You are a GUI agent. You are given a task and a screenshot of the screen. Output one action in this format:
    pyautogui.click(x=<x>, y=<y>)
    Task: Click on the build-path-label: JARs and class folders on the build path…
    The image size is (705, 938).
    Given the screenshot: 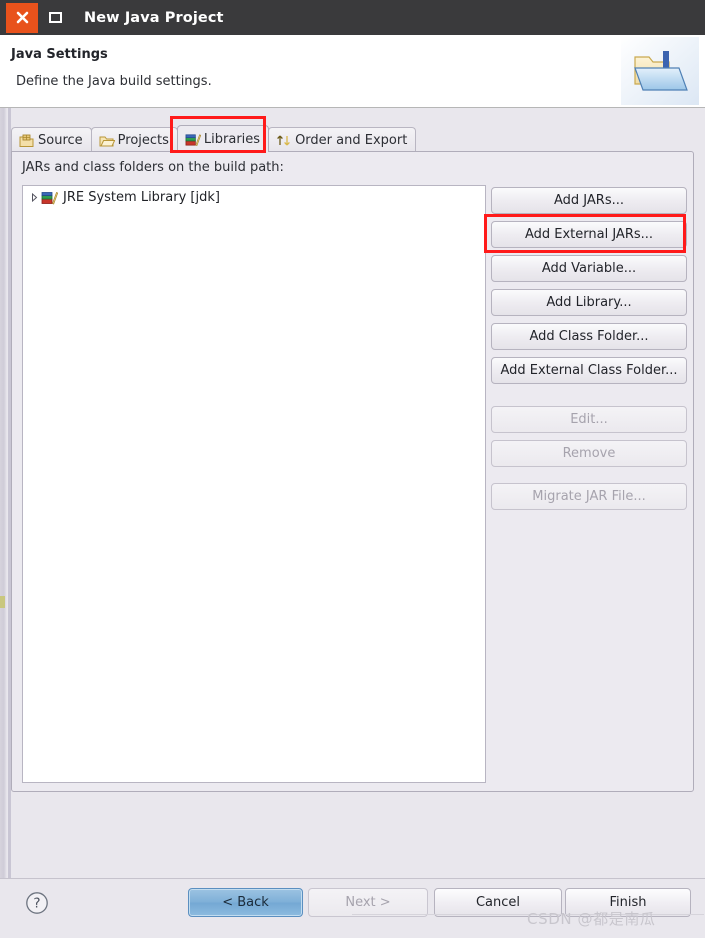 What is the action you would take?
    pyautogui.click(x=153, y=167)
    